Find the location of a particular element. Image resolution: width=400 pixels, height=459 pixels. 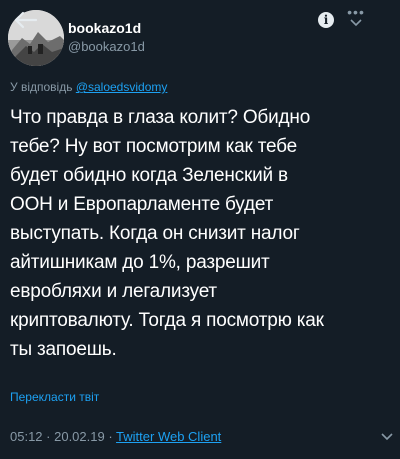

more-button: ••• is located at coordinates (356, 19).